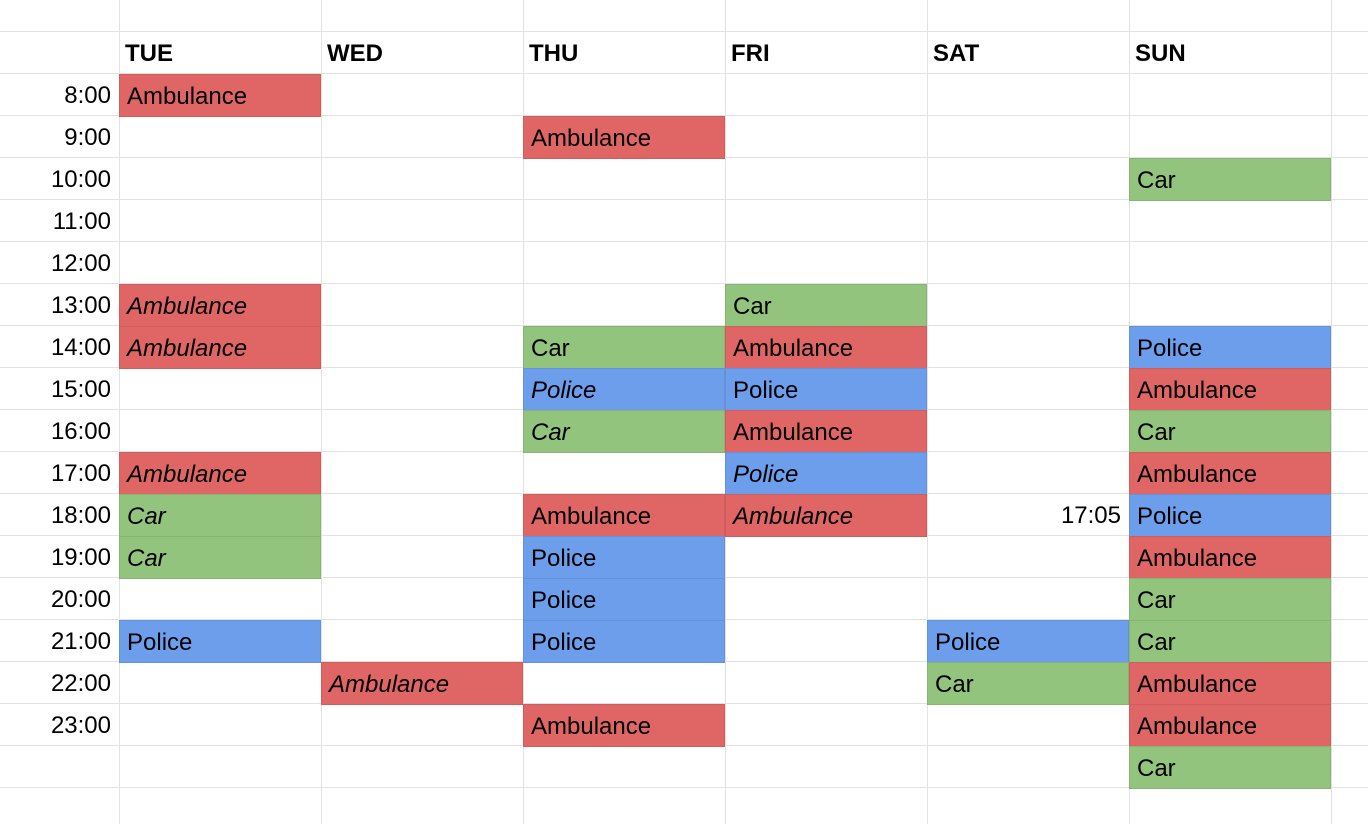  I want to click on day-header-thu: THU, so click(624, 53).